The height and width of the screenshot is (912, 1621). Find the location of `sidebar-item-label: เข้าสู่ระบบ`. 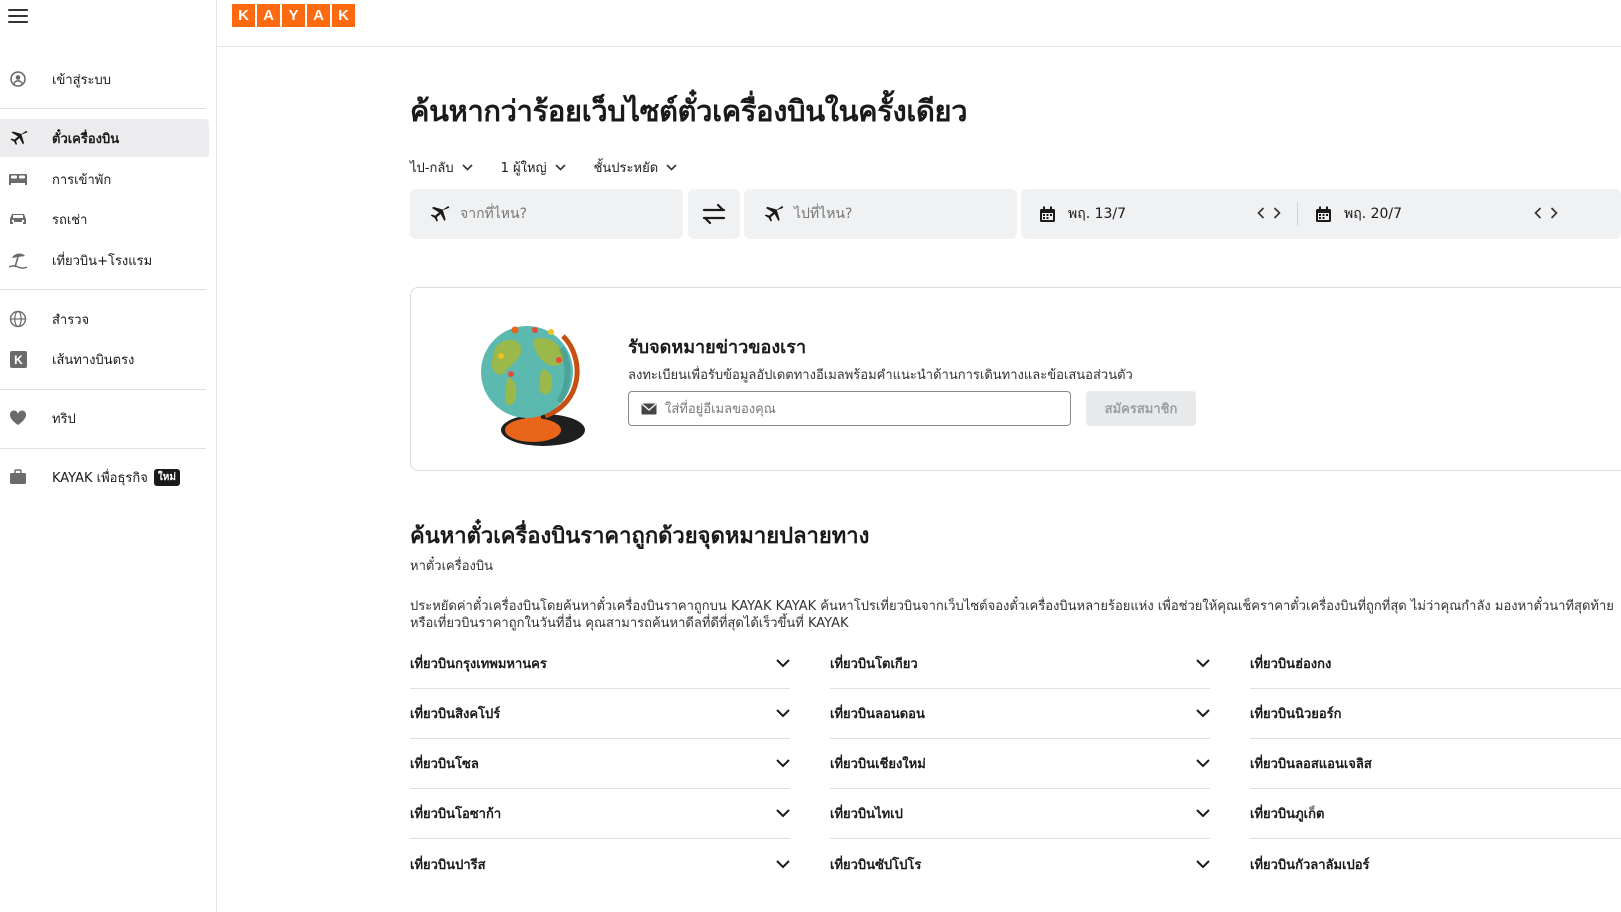

sidebar-item-label: เข้าสู่ระบบ is located at coordinates (82, 80).